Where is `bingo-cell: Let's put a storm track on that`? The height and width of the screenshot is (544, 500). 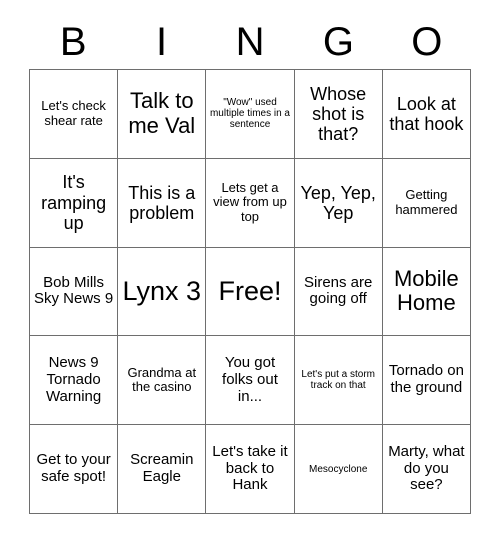 bingo-cell: Let's put a storm track on that is located at coordinates (338, 381).